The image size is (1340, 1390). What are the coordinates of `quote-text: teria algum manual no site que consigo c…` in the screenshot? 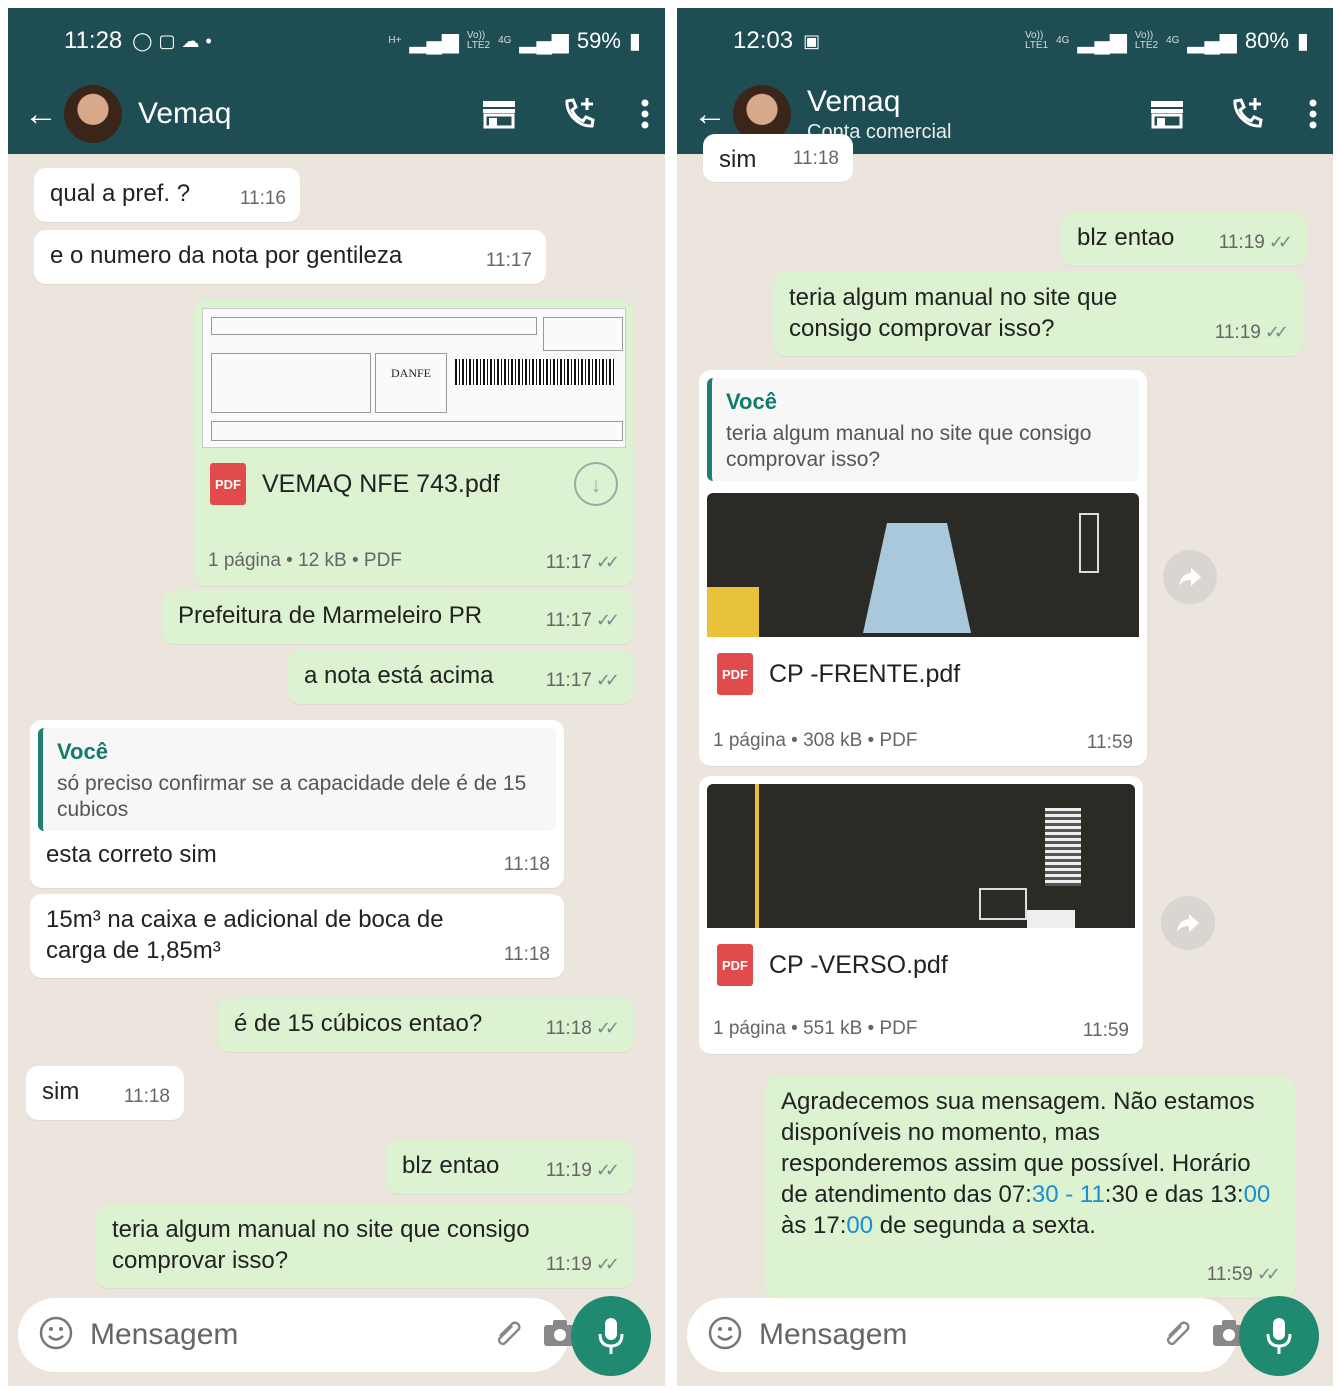 It's located at (909, 446).